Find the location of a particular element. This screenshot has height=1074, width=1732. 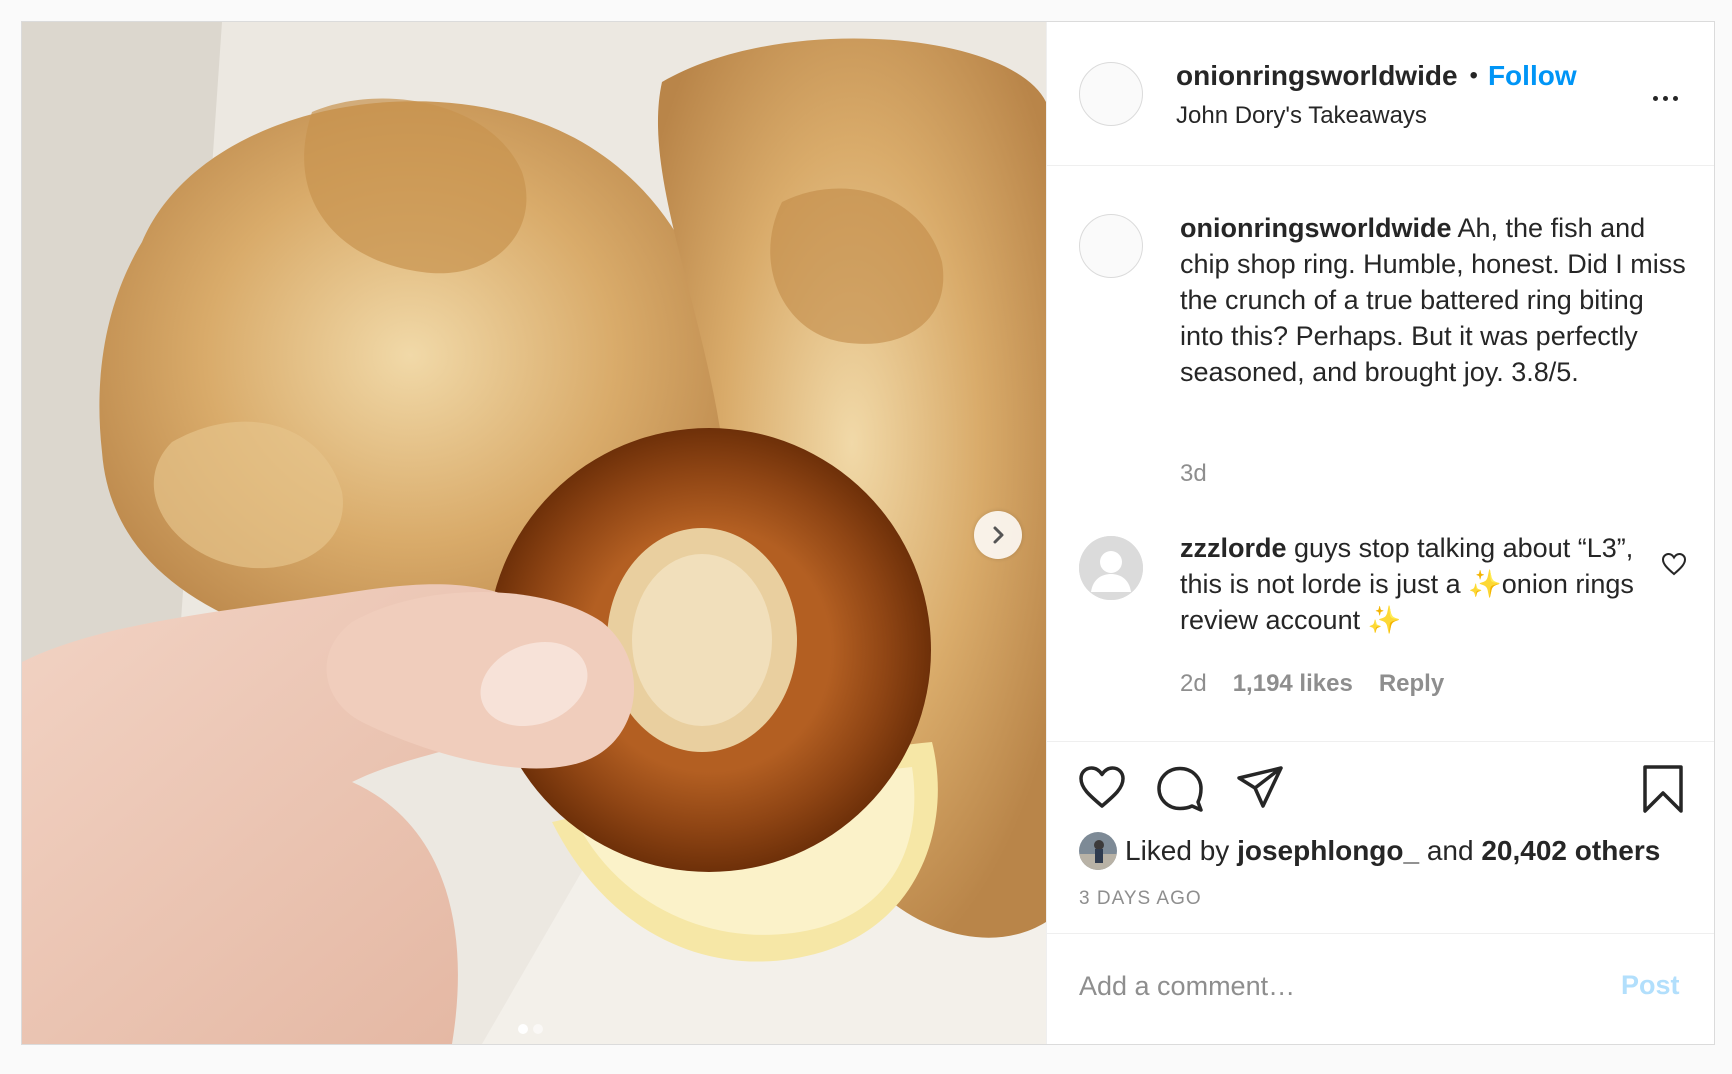

add-comment-section: Post is located at coordinates (1380, 989).